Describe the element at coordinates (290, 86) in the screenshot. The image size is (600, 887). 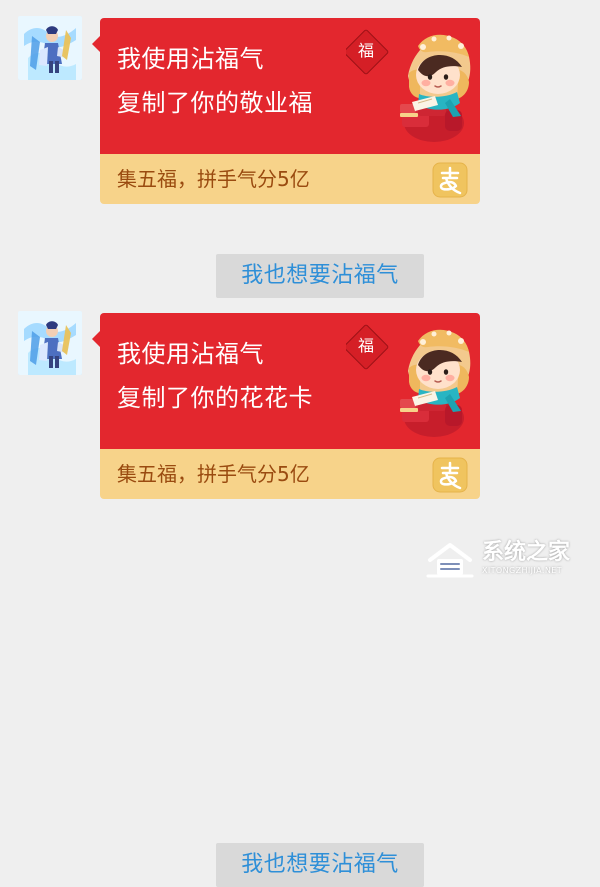
I see `card-main: 我使用沾福气 复制了你的敬业福 福` at that location.